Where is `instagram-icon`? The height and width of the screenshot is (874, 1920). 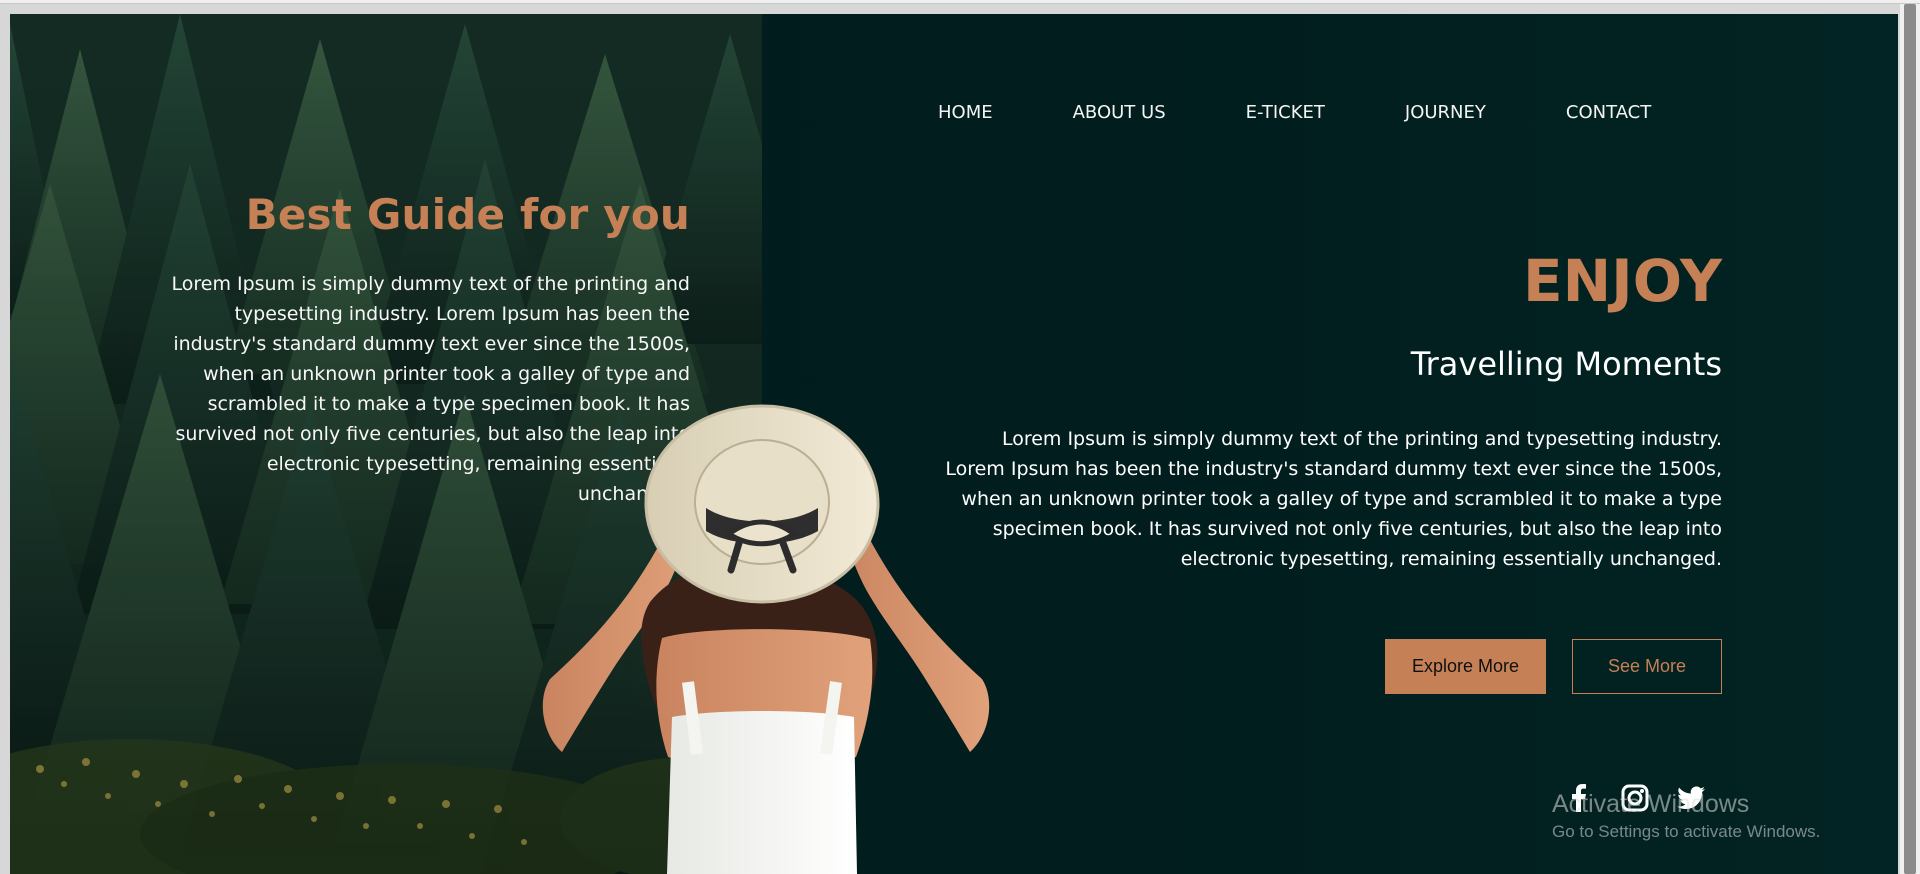 instagram-icon is located at coordinates (1635, 798).